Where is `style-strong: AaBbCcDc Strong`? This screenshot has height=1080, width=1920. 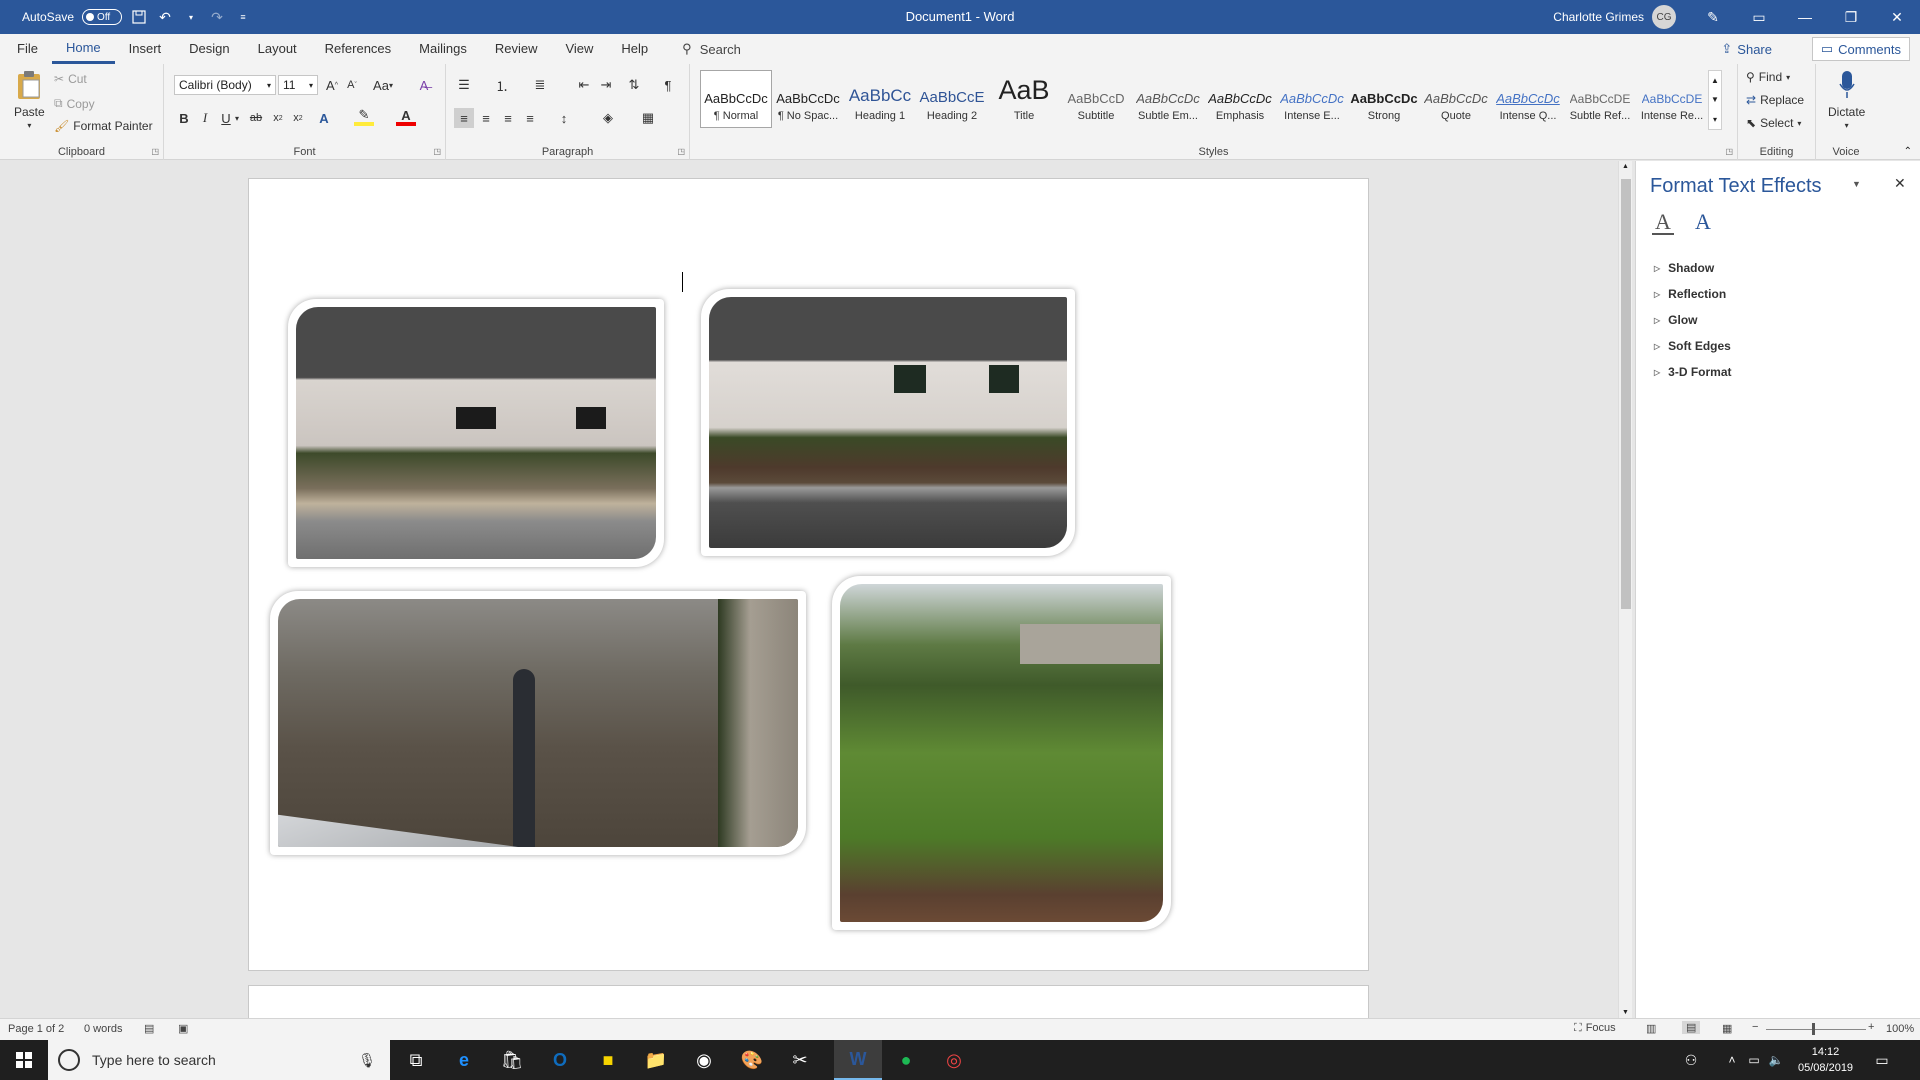 style-strong: AaBbCcDc Strong is located at coordinates (1384, 99).